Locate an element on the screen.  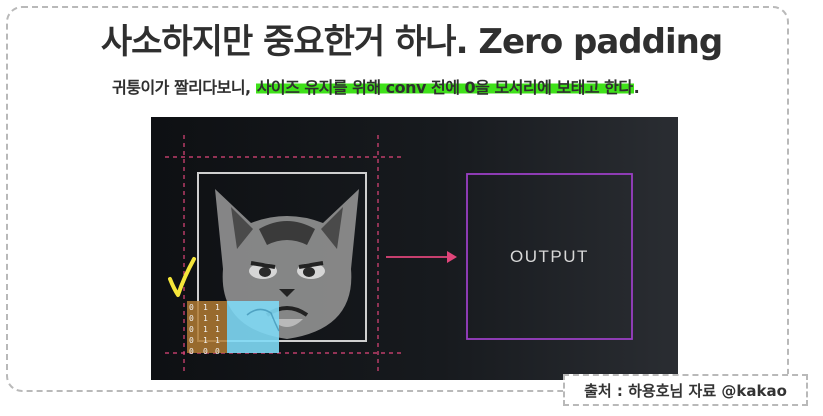
arrow-head-icon is located at coordinates (452, 257).